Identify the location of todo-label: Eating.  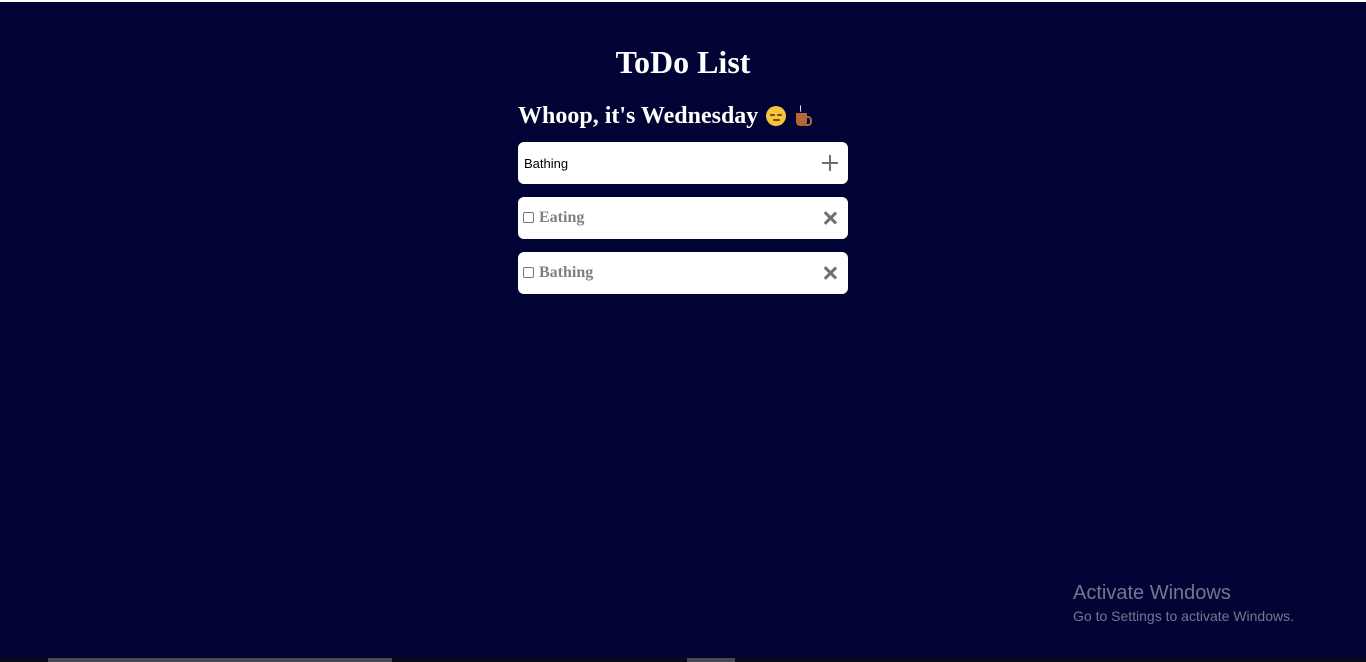
(562, 217).